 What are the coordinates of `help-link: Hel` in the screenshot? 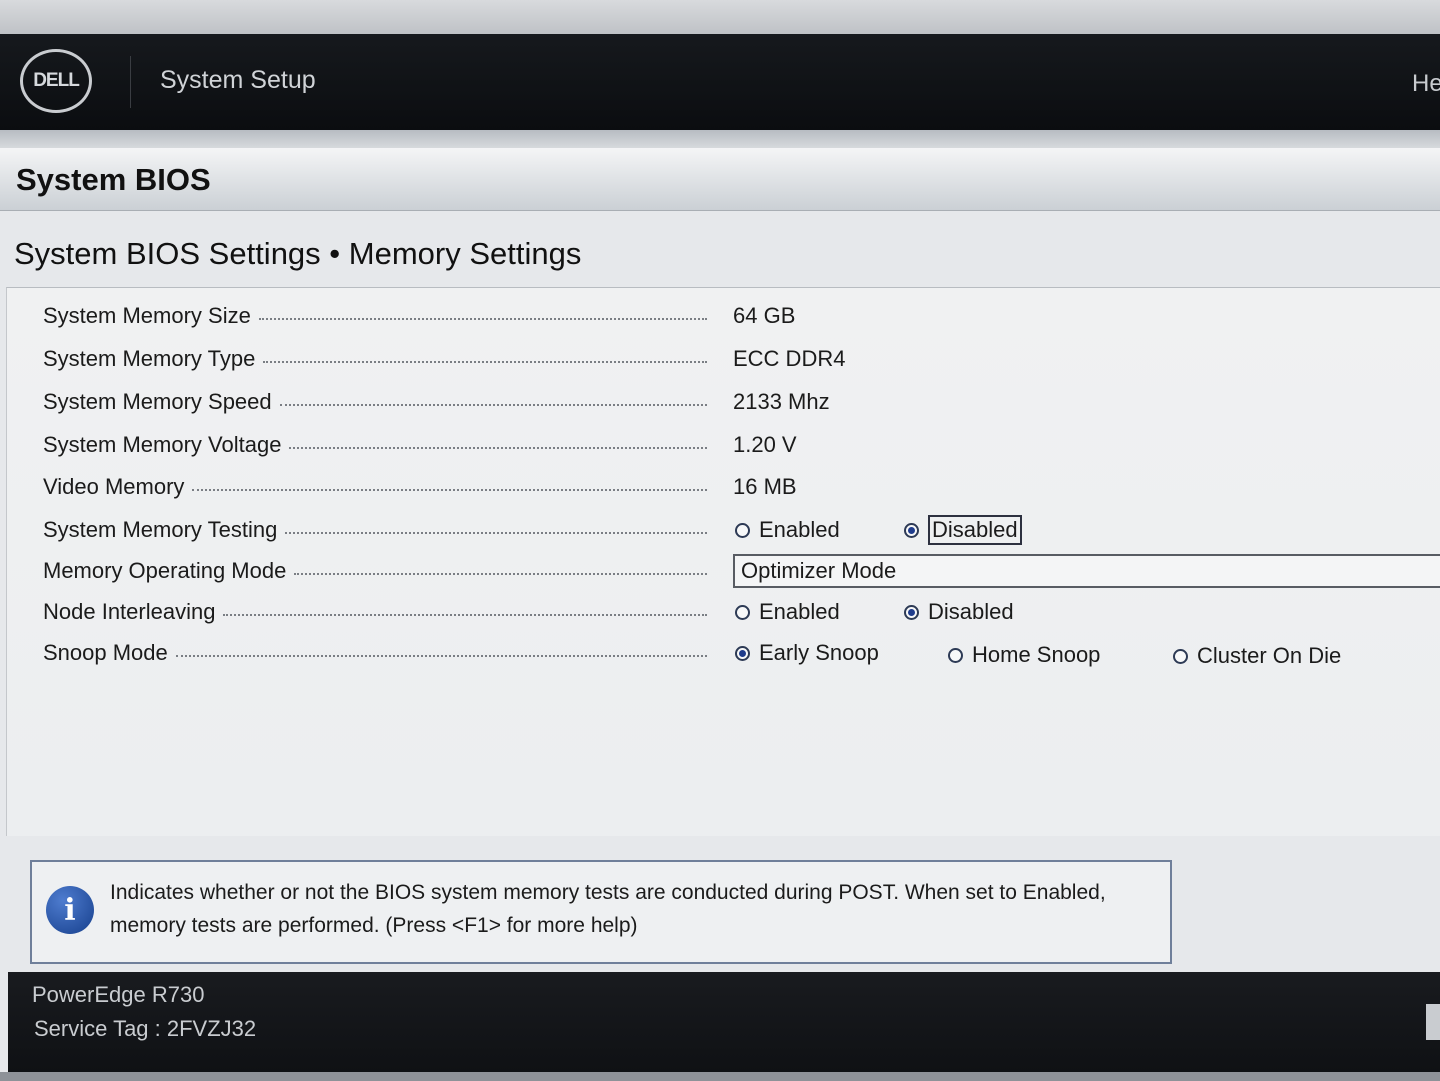 It's located at (1426, 84).